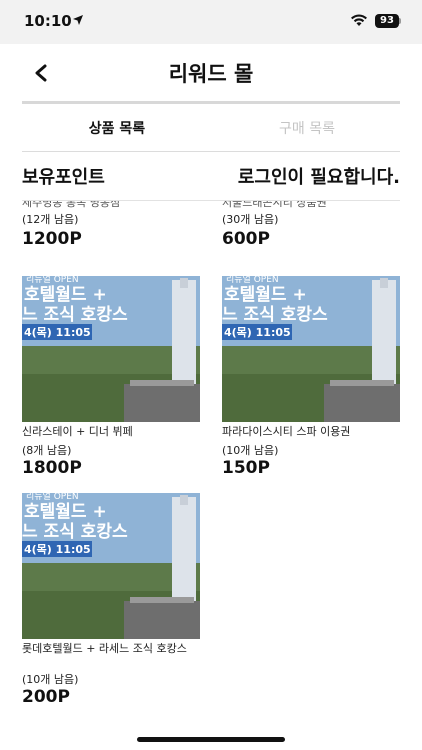 The height and width of the screenshot is (750, 422). I want to click on tab-products: 상품 목록, so click(117, 128).